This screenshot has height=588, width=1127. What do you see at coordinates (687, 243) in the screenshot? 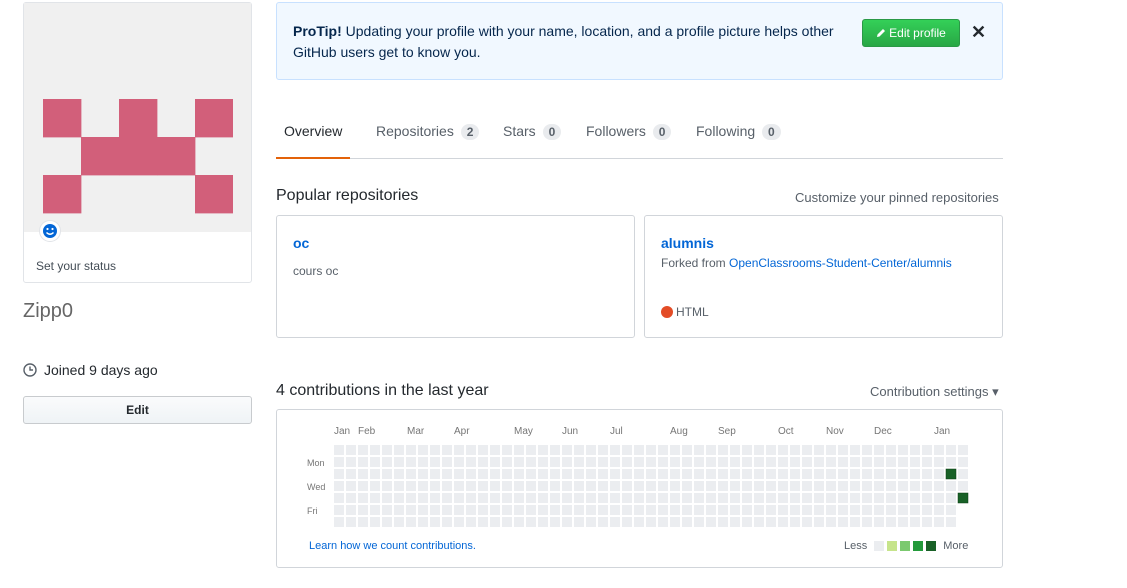
I see `repo-name-link: alumnis` at bounding box center [687, 243].